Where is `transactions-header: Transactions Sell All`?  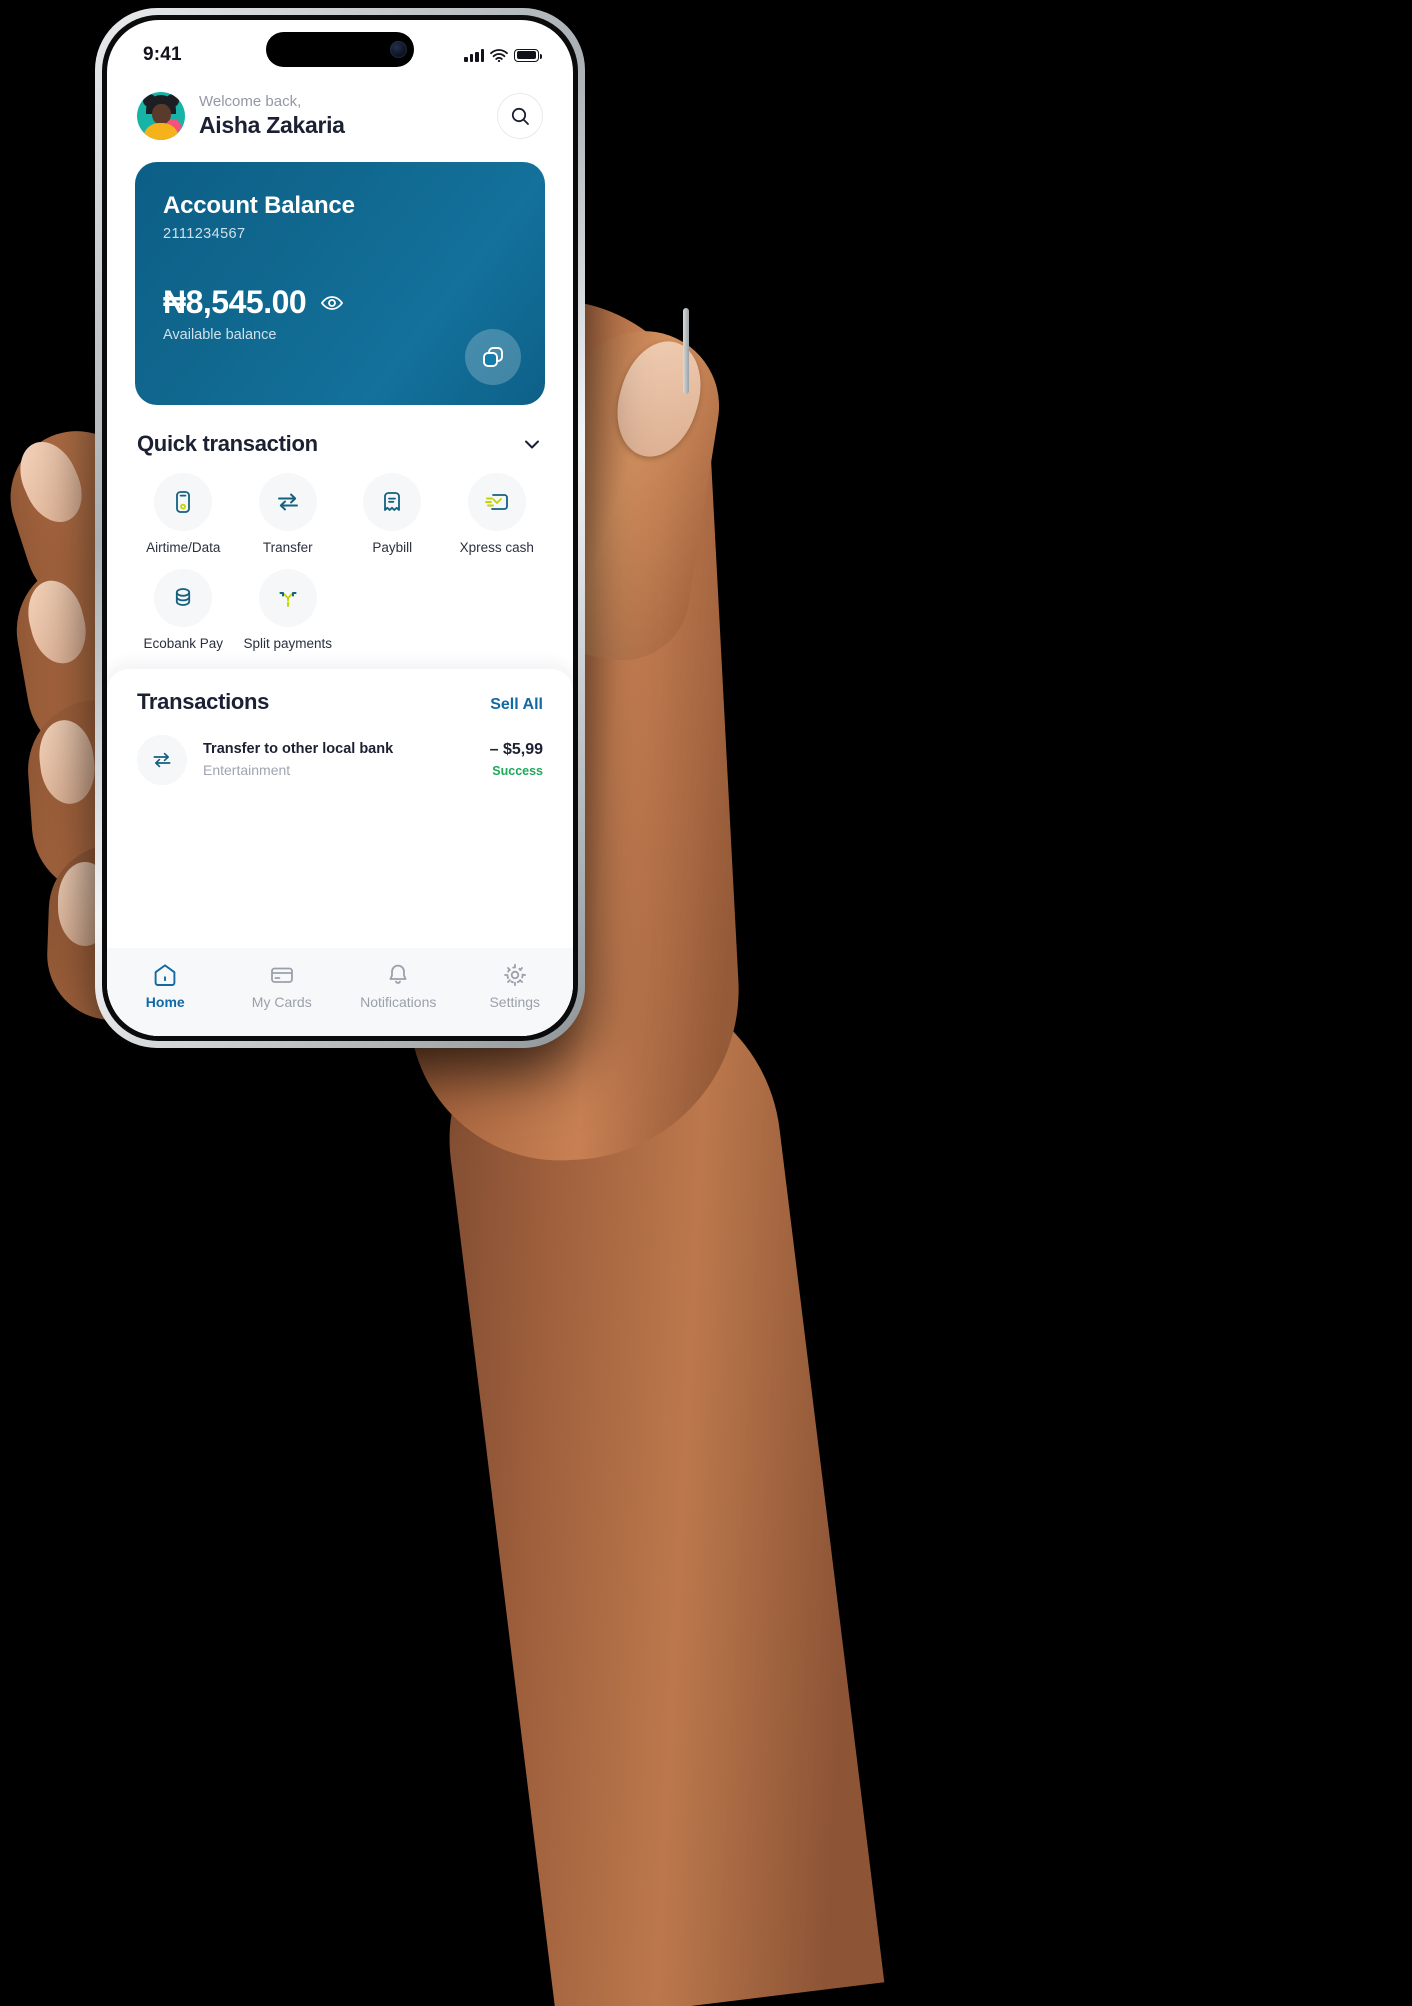
transactions-header: Transactions Sell All is located at coordinates (340, 702).